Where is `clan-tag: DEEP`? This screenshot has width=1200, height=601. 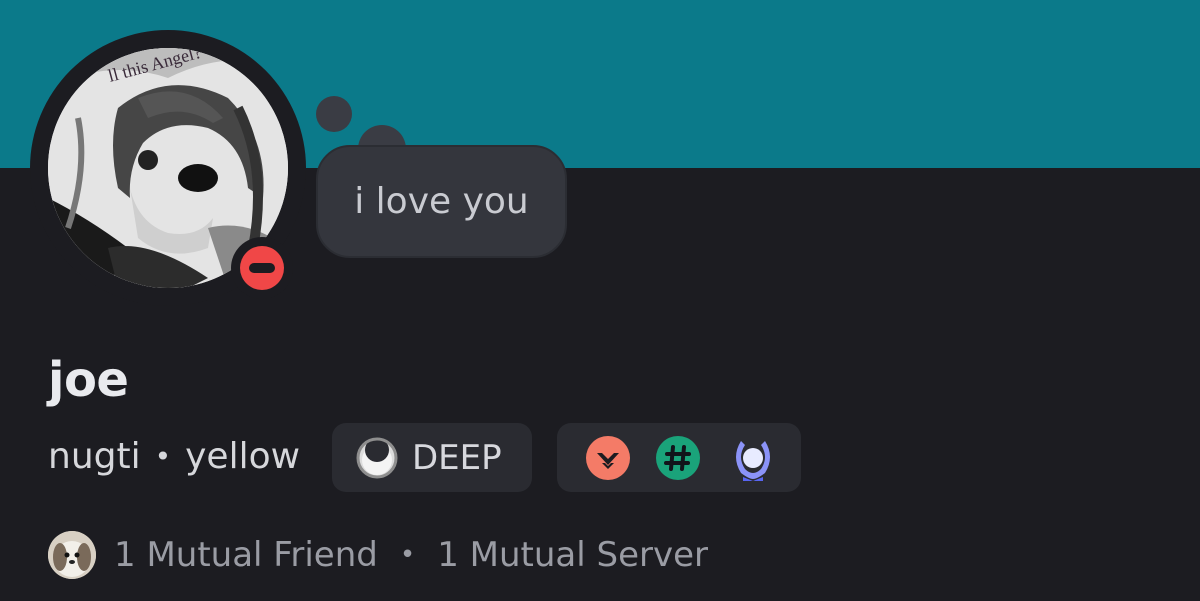
clan-tag: DEEP is located at coordinates (432, 457).